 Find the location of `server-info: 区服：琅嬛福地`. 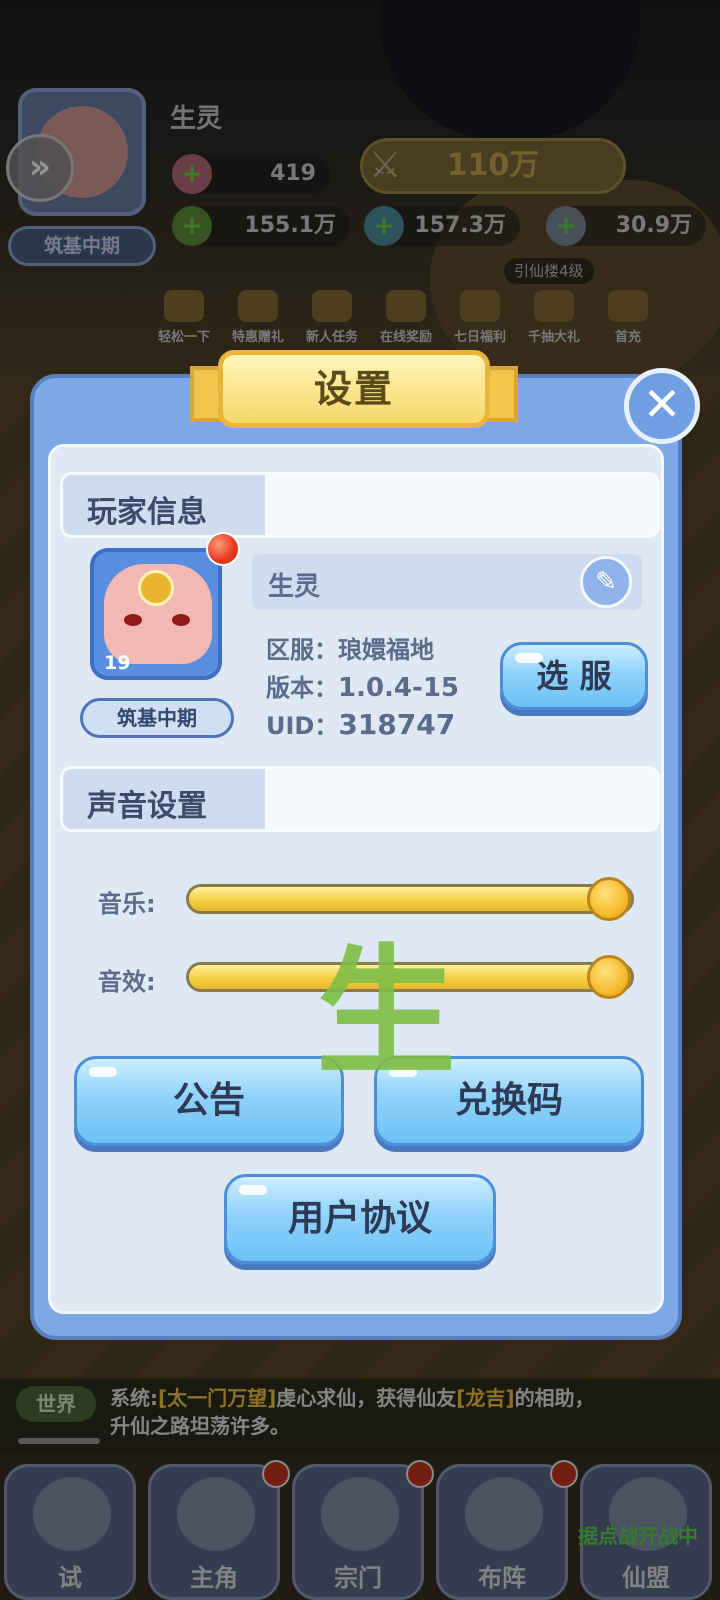

server-info: 区服：琅嬛福地 is located at coordinates (350, 647).